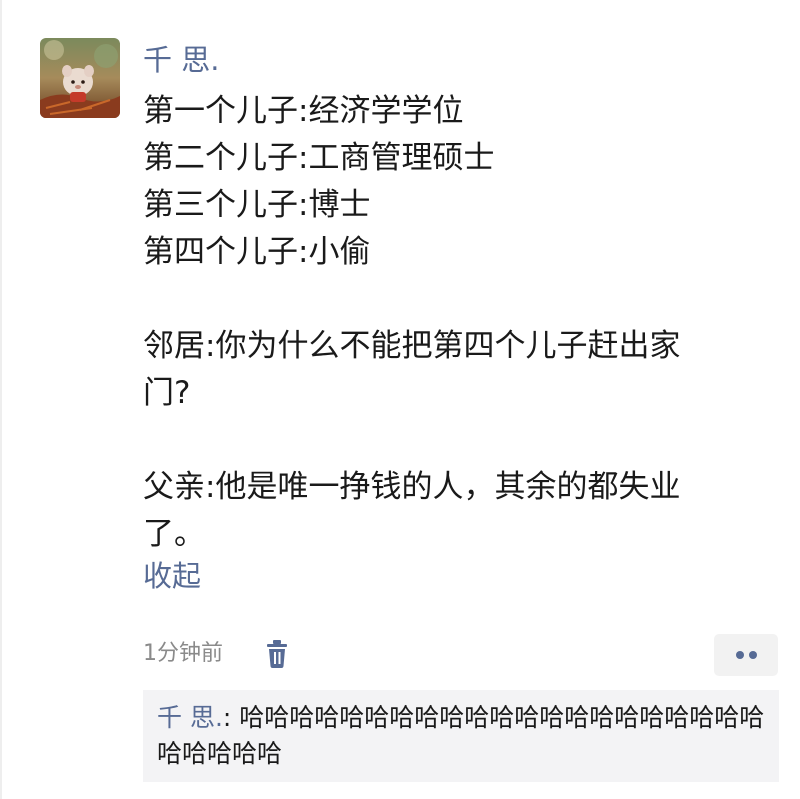 The width and height of the screenshot is (800, 799). I want to click on post-timestamp: 1分钟前, so click(183, 653).